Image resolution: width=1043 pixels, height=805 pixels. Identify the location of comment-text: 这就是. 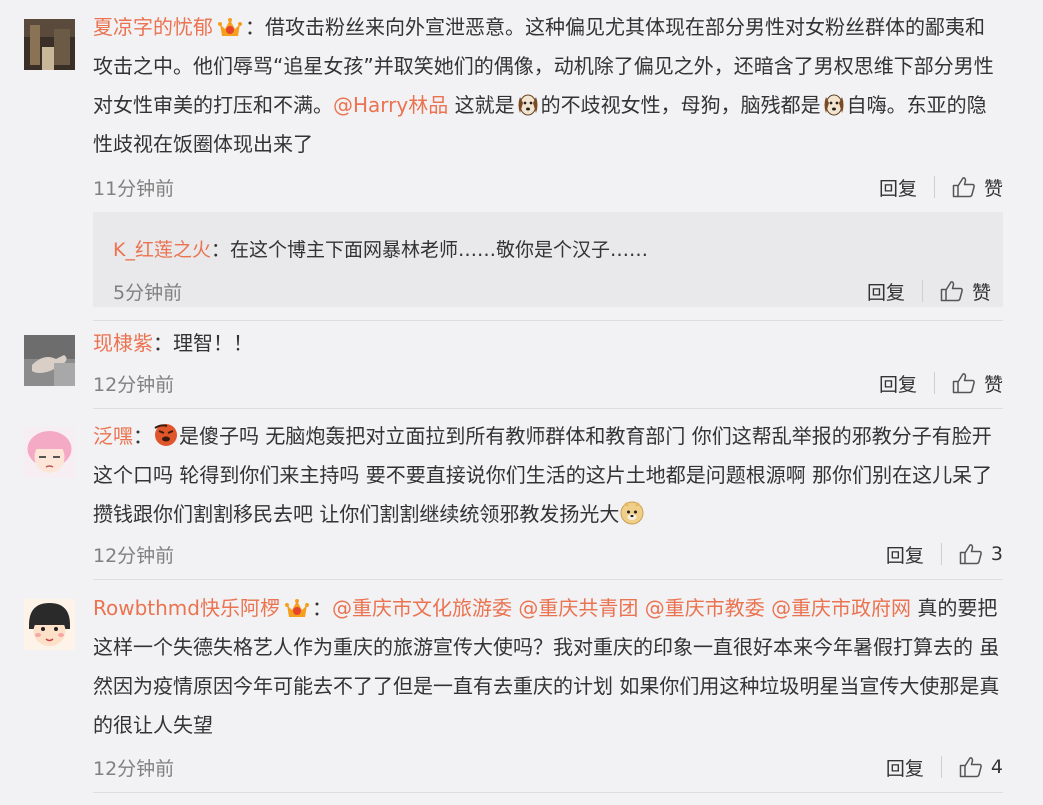
(481, 105).